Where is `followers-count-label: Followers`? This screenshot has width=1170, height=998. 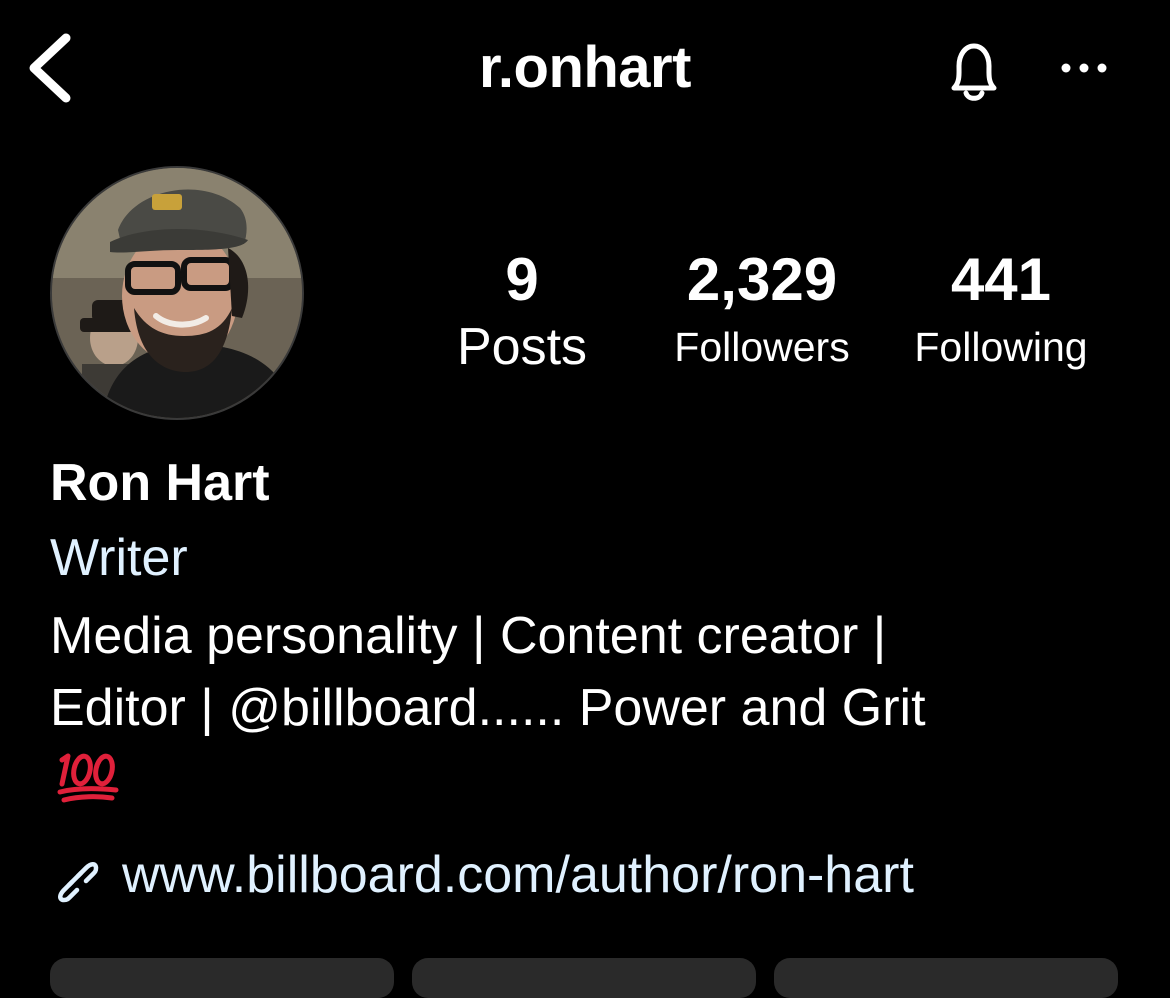 followers-count-label: Followers is located at coordinates (762, 347).